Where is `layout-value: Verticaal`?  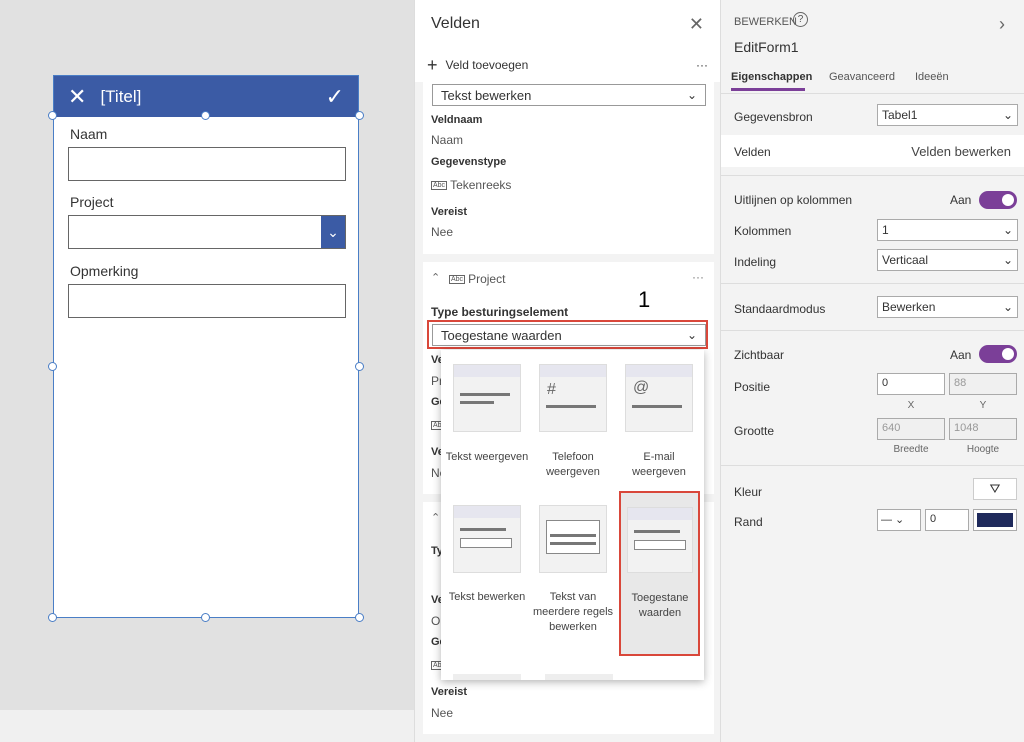 layout-value: Verticaal is located at coordinates (905, 260).